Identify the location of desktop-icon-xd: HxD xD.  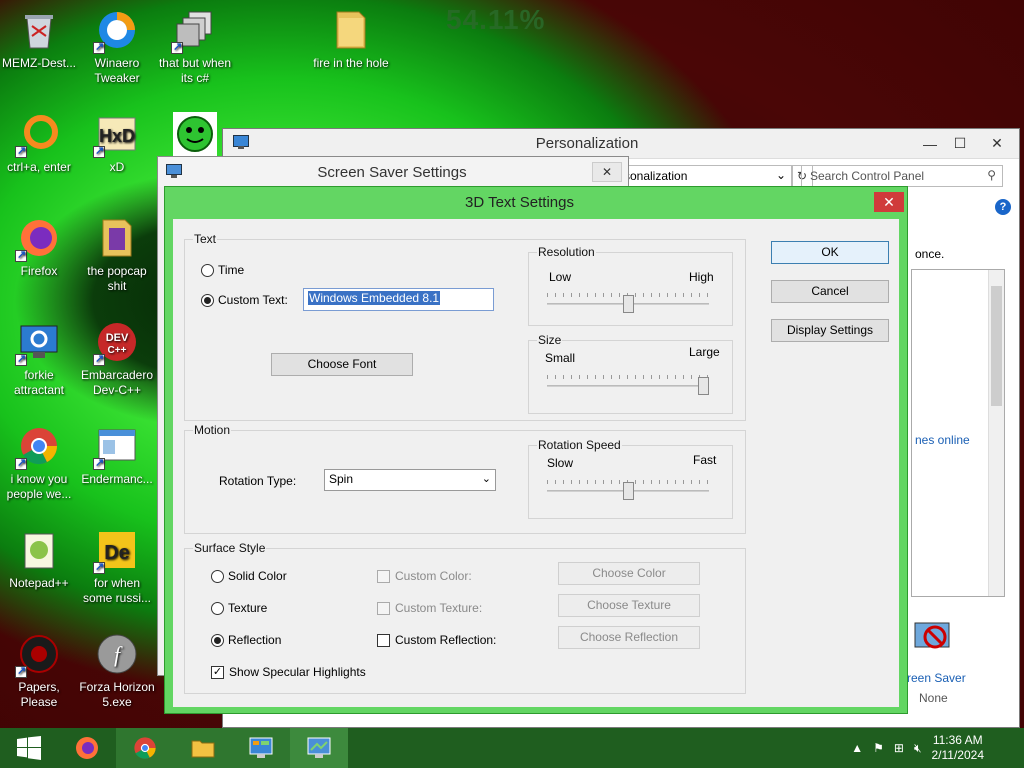
(117, 143).